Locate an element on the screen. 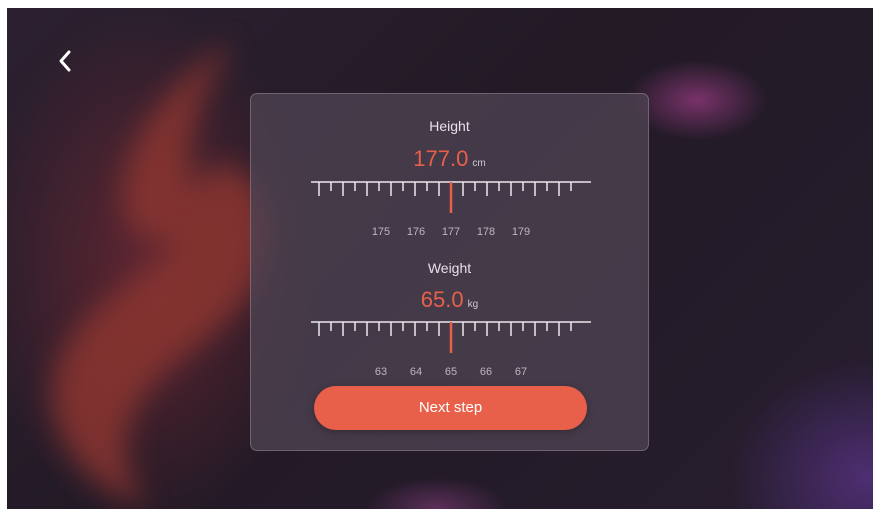 The width and height of the screenshot is (873, 509). weight-value: 65.0 is located at coordinates (442, 299).